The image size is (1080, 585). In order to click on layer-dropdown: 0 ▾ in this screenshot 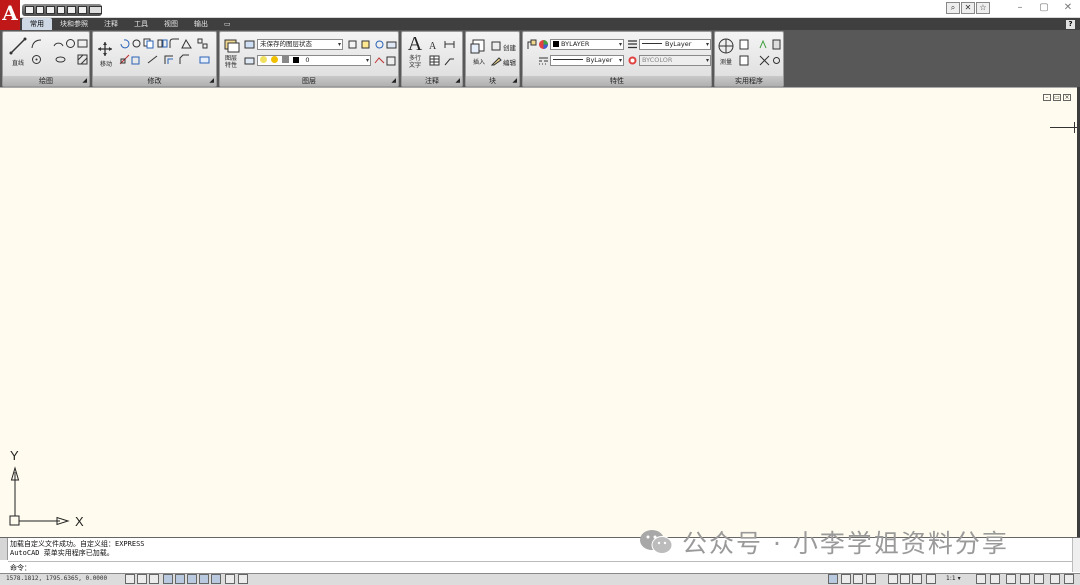, I will do `click(314, 60)`.